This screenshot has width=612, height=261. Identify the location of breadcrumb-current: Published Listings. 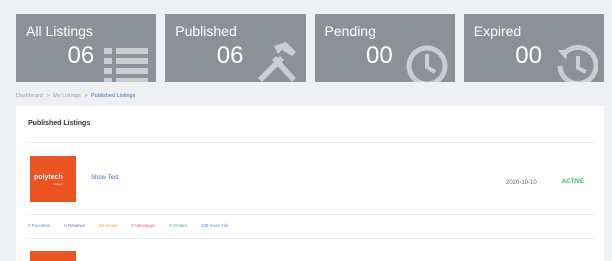
(113, 96).